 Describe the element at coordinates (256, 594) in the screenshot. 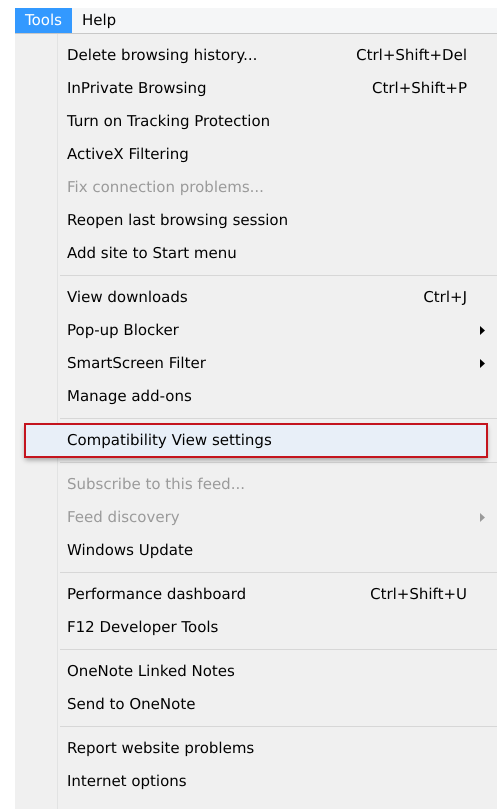

I see `menu-item: Performance dashboard Ctrl+Shift+U` at that location.